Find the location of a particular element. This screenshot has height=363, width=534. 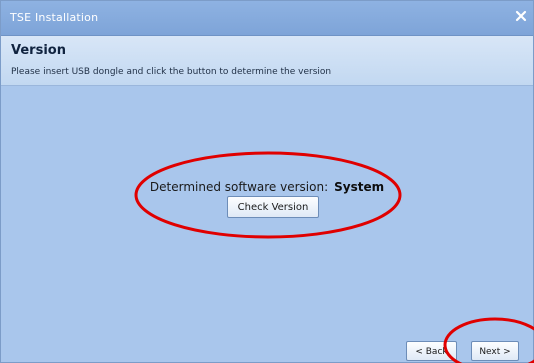

version-value: System is located at coordinates (359, 187).